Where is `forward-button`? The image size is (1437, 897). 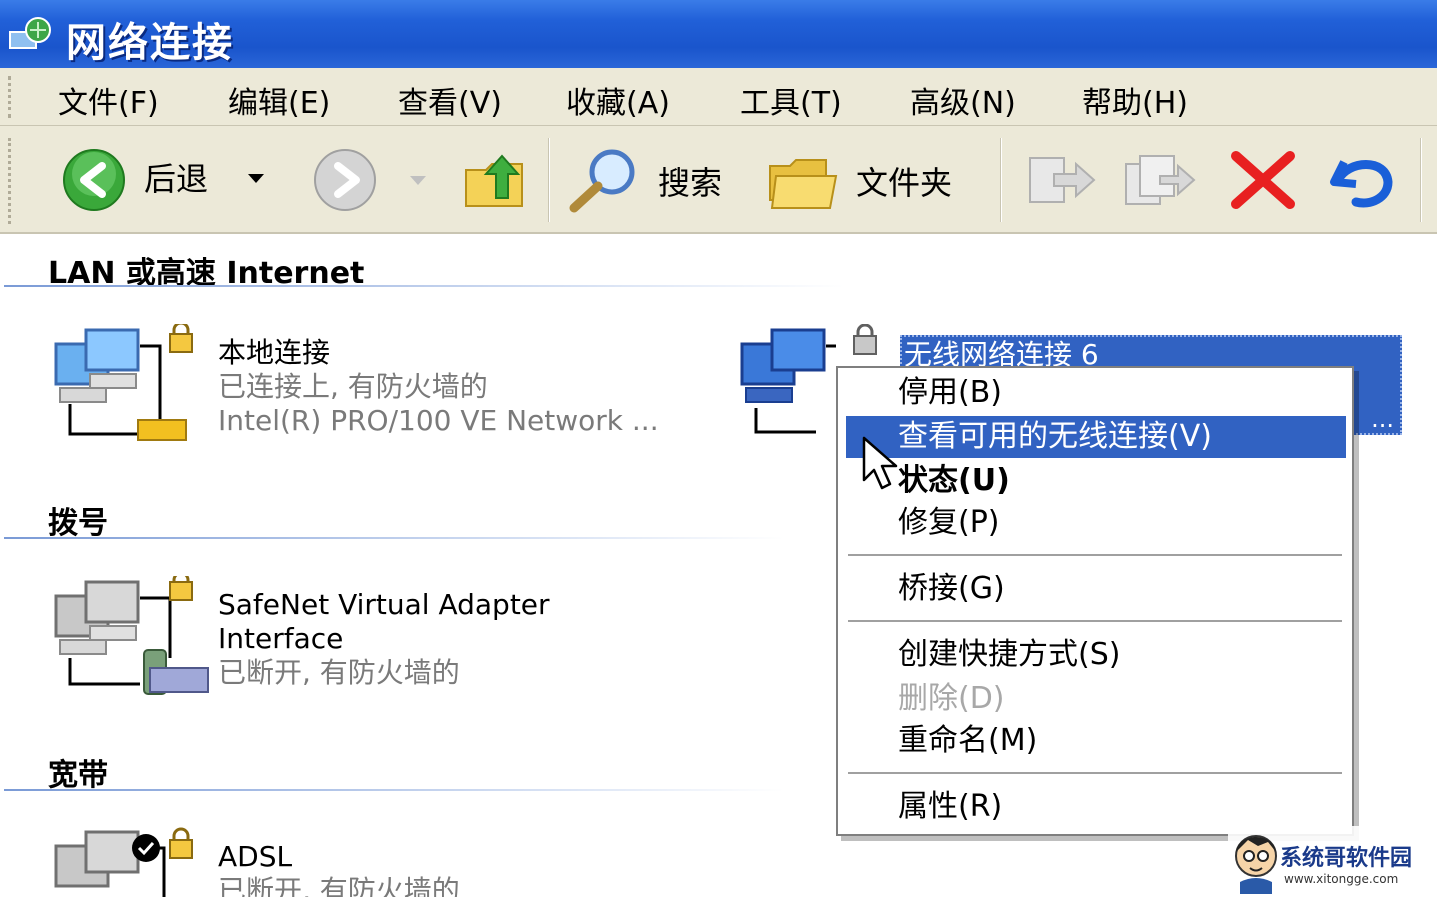 forward-button is located at coordinates (373, 180).